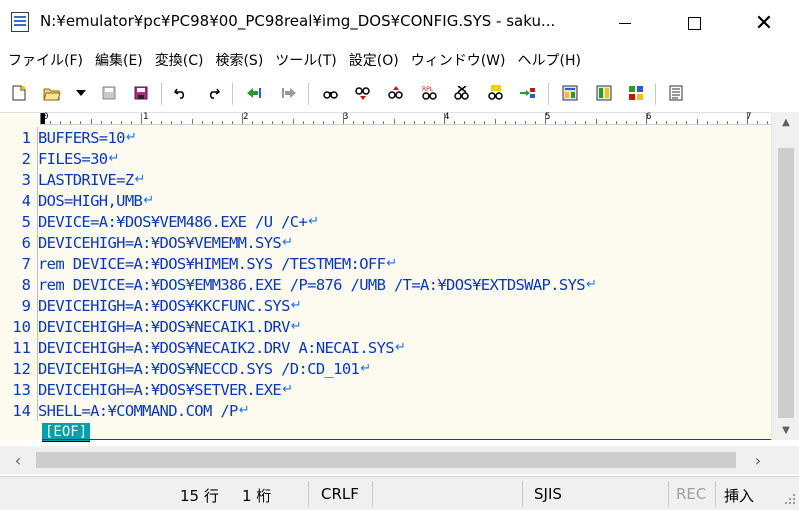 The height and width of the screenshot is (510, 799). What do you see at coordinates (119, 60) in the screenshot?
I see `menu-edit: 編集(E)` at bounding box center [119, 60].